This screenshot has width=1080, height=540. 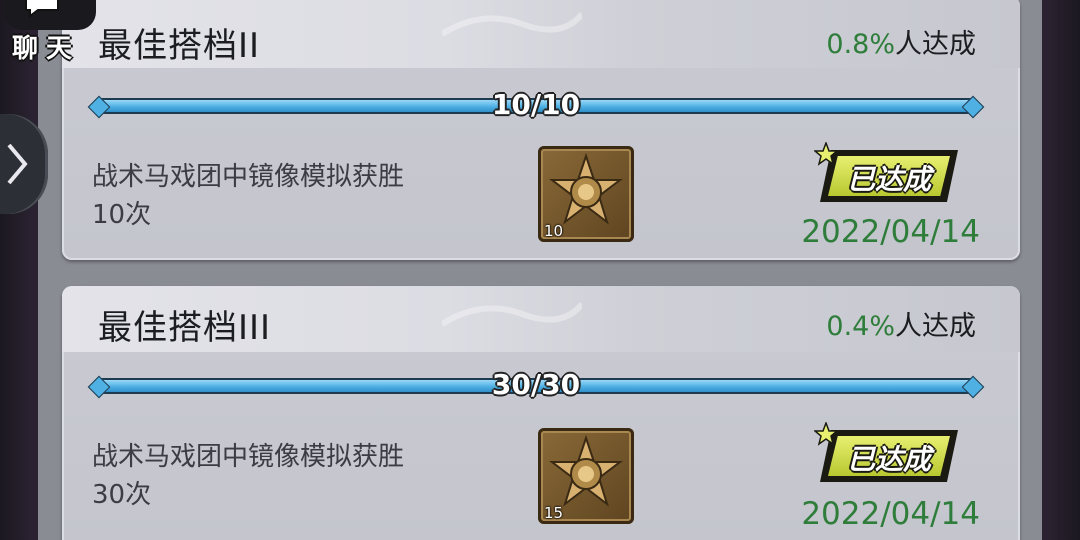 What do you see at coordinates (42, 9) in the screenshot?
I see `chat-bubble-icon` at bounding box center [42, 9].